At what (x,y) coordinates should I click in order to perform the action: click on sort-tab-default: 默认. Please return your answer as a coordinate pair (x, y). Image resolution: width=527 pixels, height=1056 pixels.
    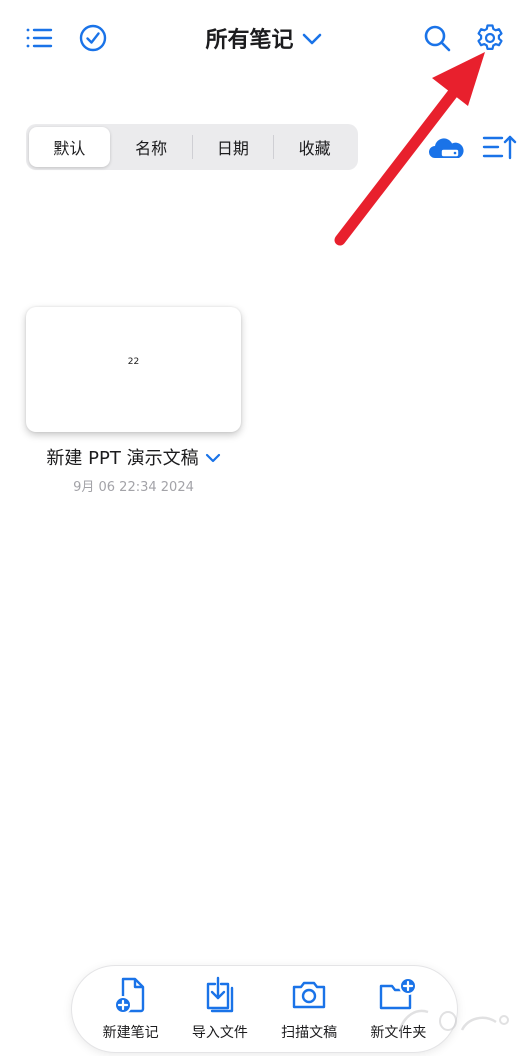
    Looking at the image, I should click on (69, 147).